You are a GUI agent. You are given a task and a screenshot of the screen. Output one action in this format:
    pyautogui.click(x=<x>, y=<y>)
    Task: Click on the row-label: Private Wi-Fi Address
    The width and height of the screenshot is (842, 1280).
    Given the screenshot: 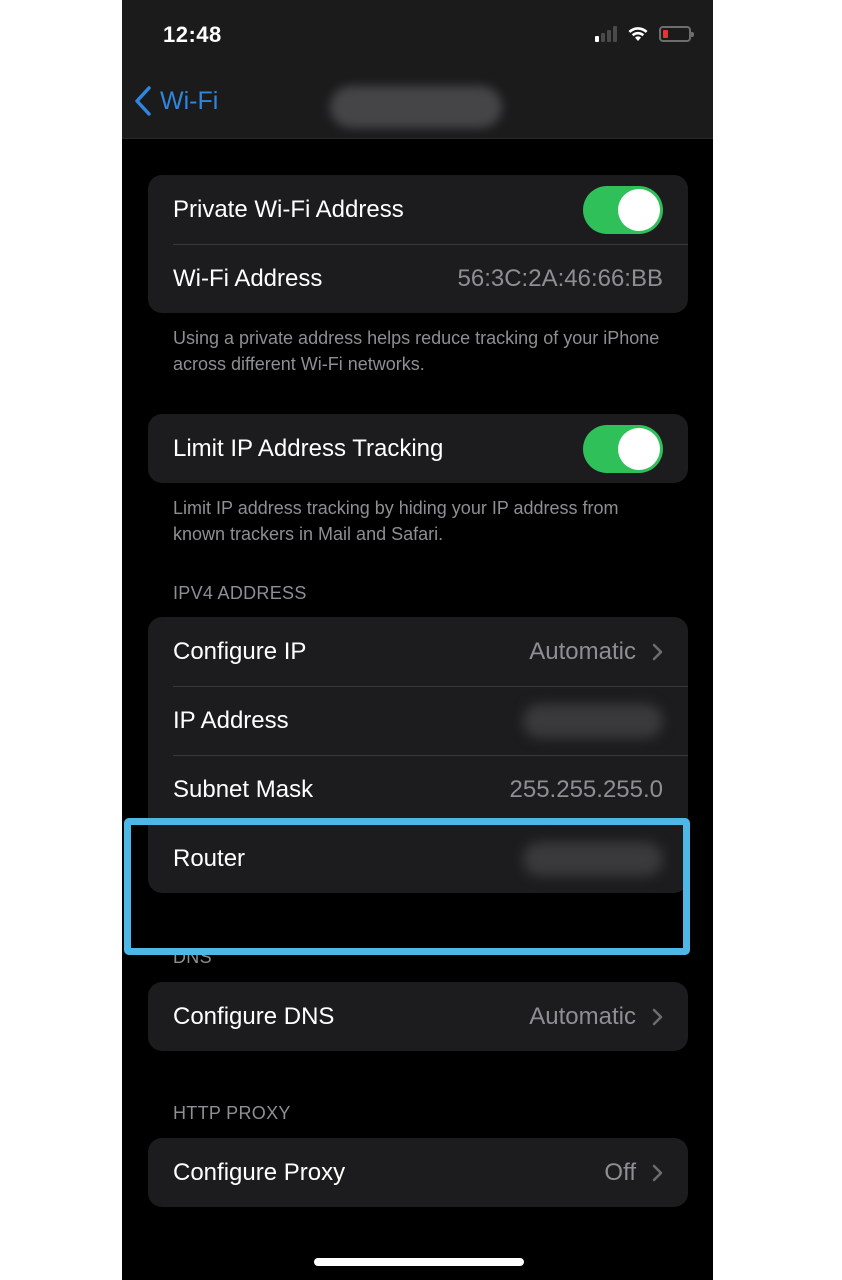 What is the action you would take?
    pyautogui.click(x=288, y=209)
    